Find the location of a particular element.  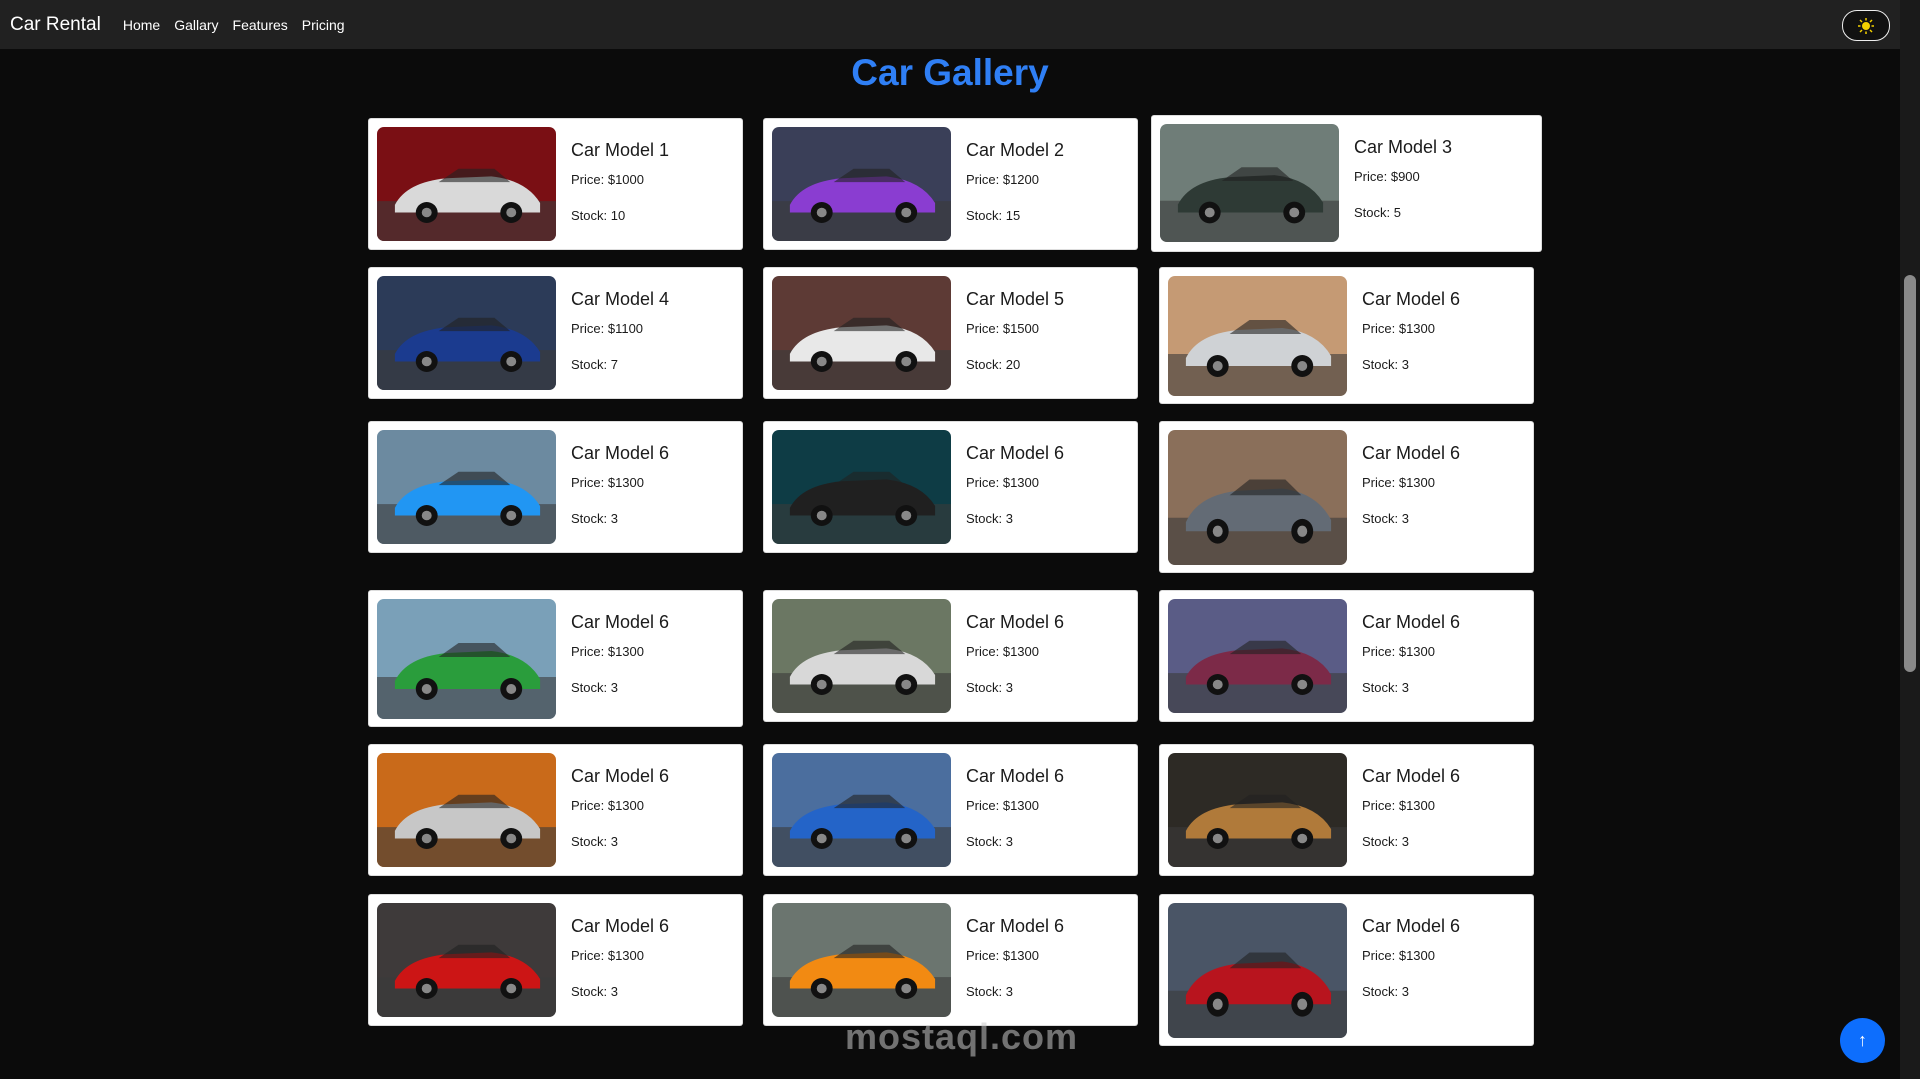

nav-features: Features is located at coordinates (260, 25).